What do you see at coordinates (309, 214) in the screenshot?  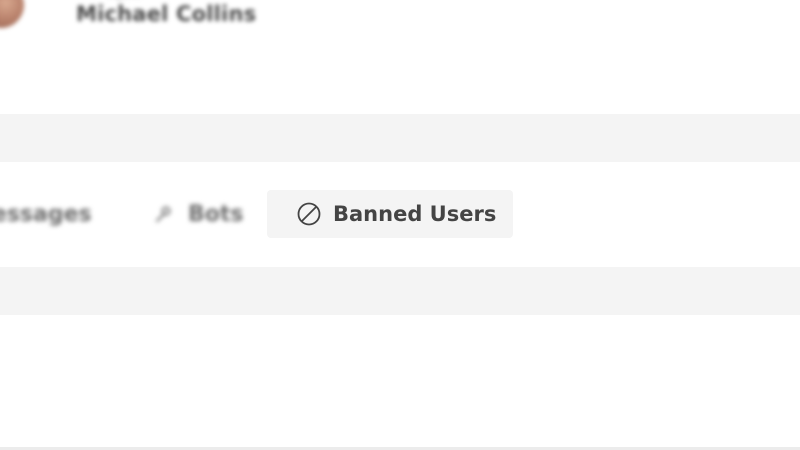 I see `ban-icon` at bounding box center [309, 214].